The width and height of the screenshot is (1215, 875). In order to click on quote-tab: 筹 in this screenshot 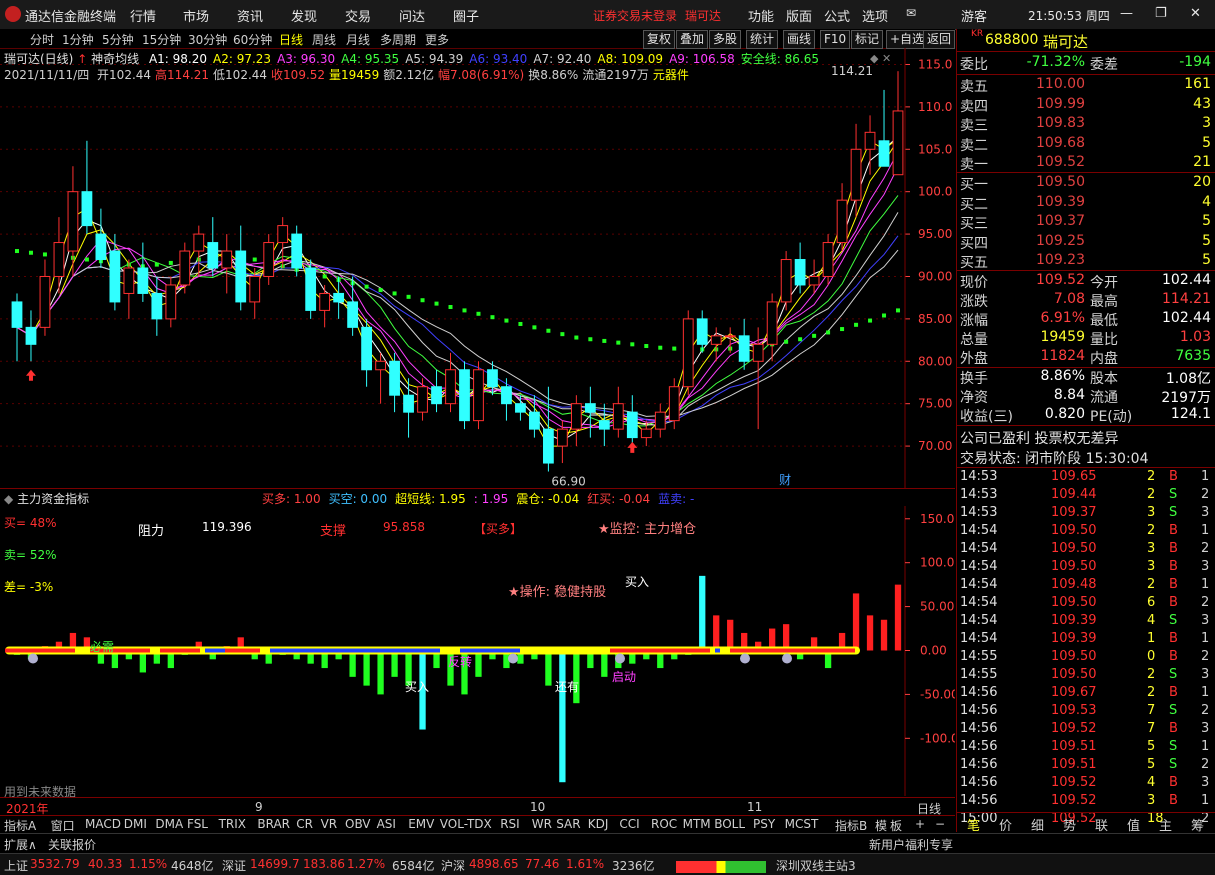, I will do `click(1197, 824)`.